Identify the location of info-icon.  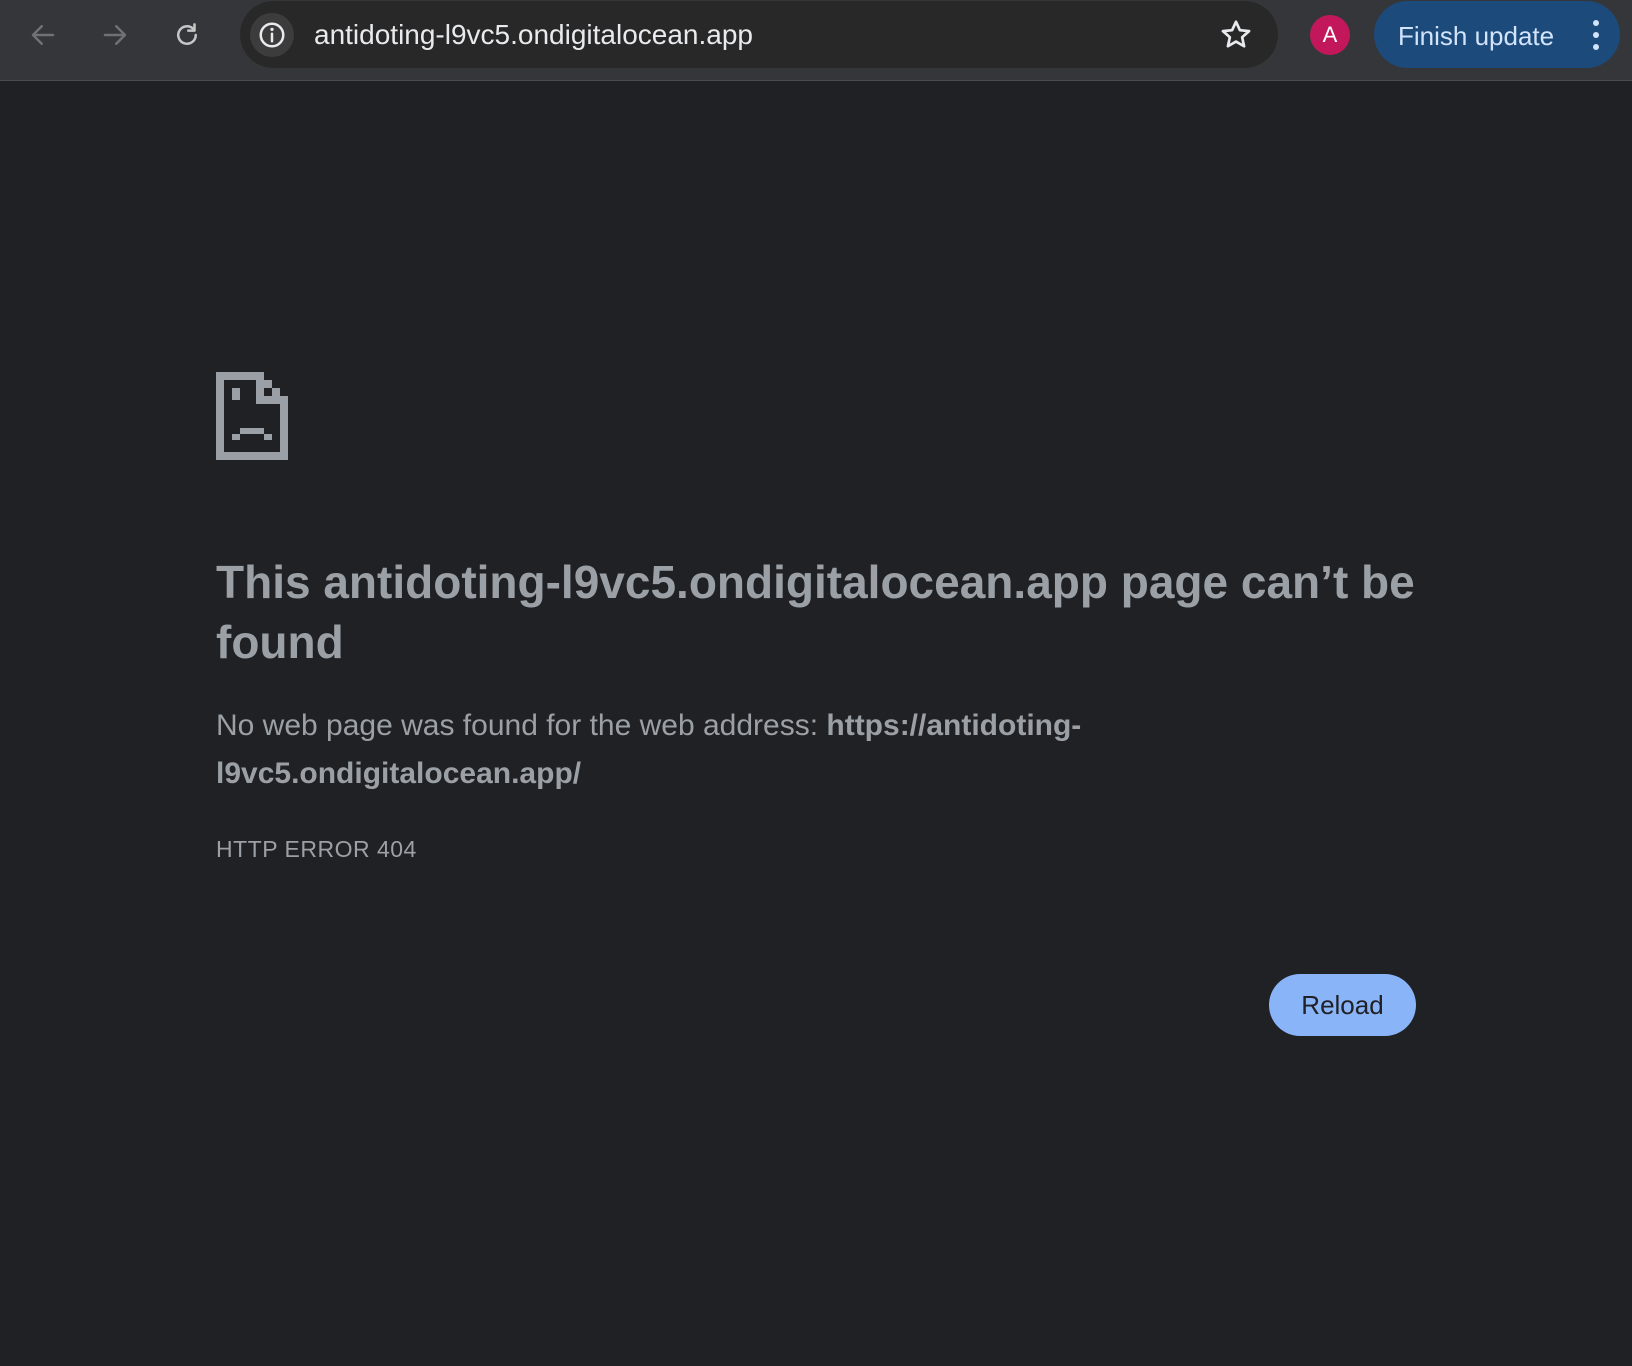
(272, 35).